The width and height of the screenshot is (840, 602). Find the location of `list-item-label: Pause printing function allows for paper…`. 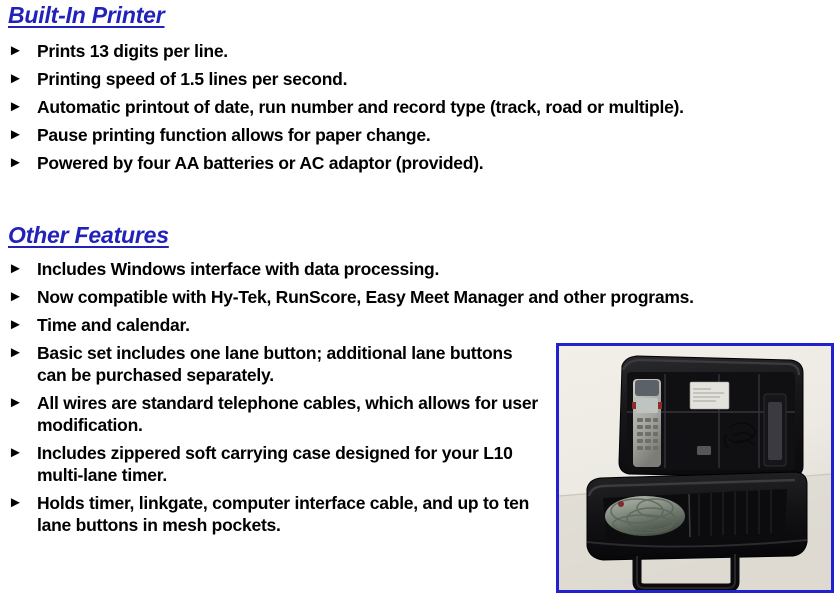

list-item-label: Pause printing function allows for paper… is located at coordinates (234, 135).